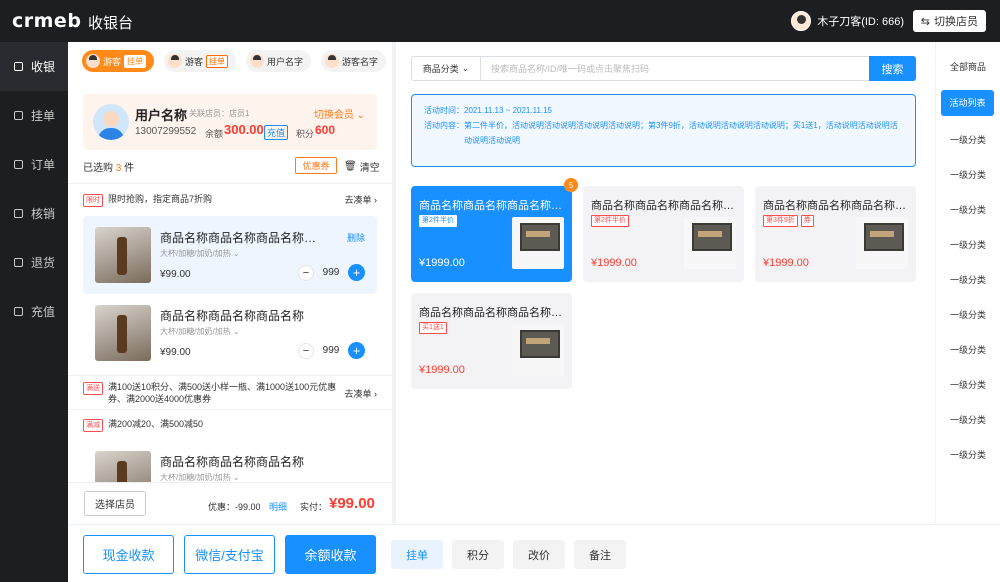  What do you see at coordinates (433, 328) in the screenshot?
I see `promo-tag: 买1送1` at bounding box center [433, 328].